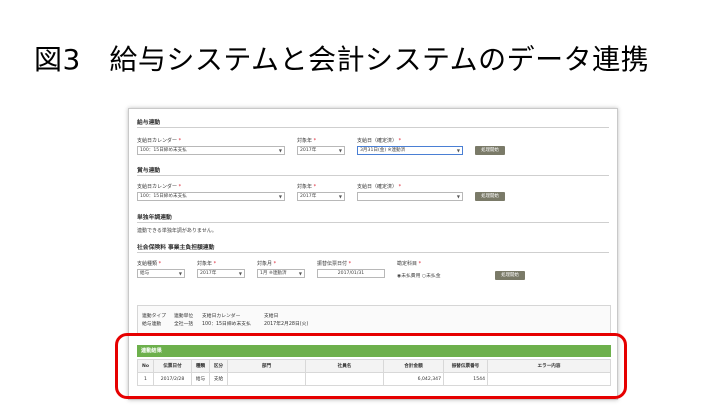  What do you see at coordinates (145, 379) in the screenshot?
I see `cell-no: 1` at bounding box center [145, 379].